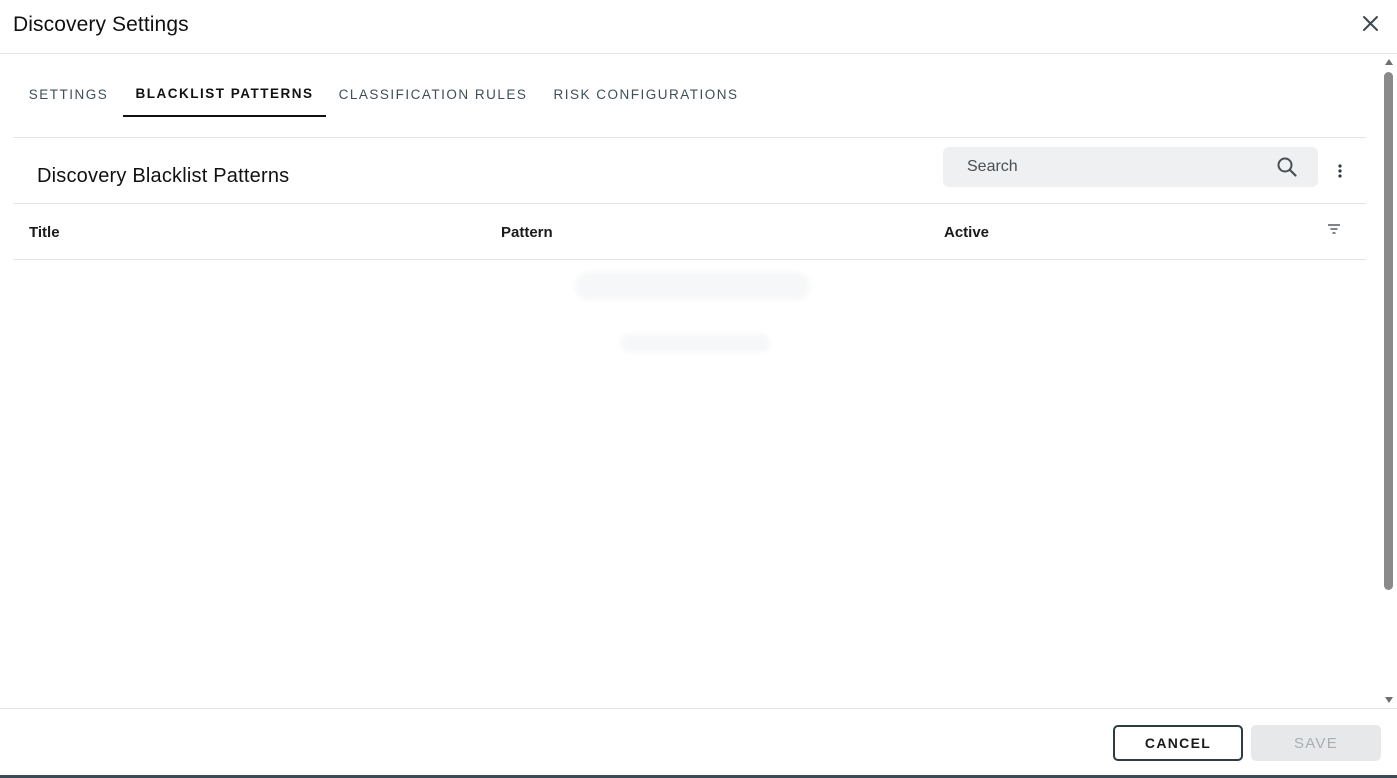  Describe the element at coordinates (68, 94) in the screenshot. I see `tab-settings: SETTINGS` at that location.